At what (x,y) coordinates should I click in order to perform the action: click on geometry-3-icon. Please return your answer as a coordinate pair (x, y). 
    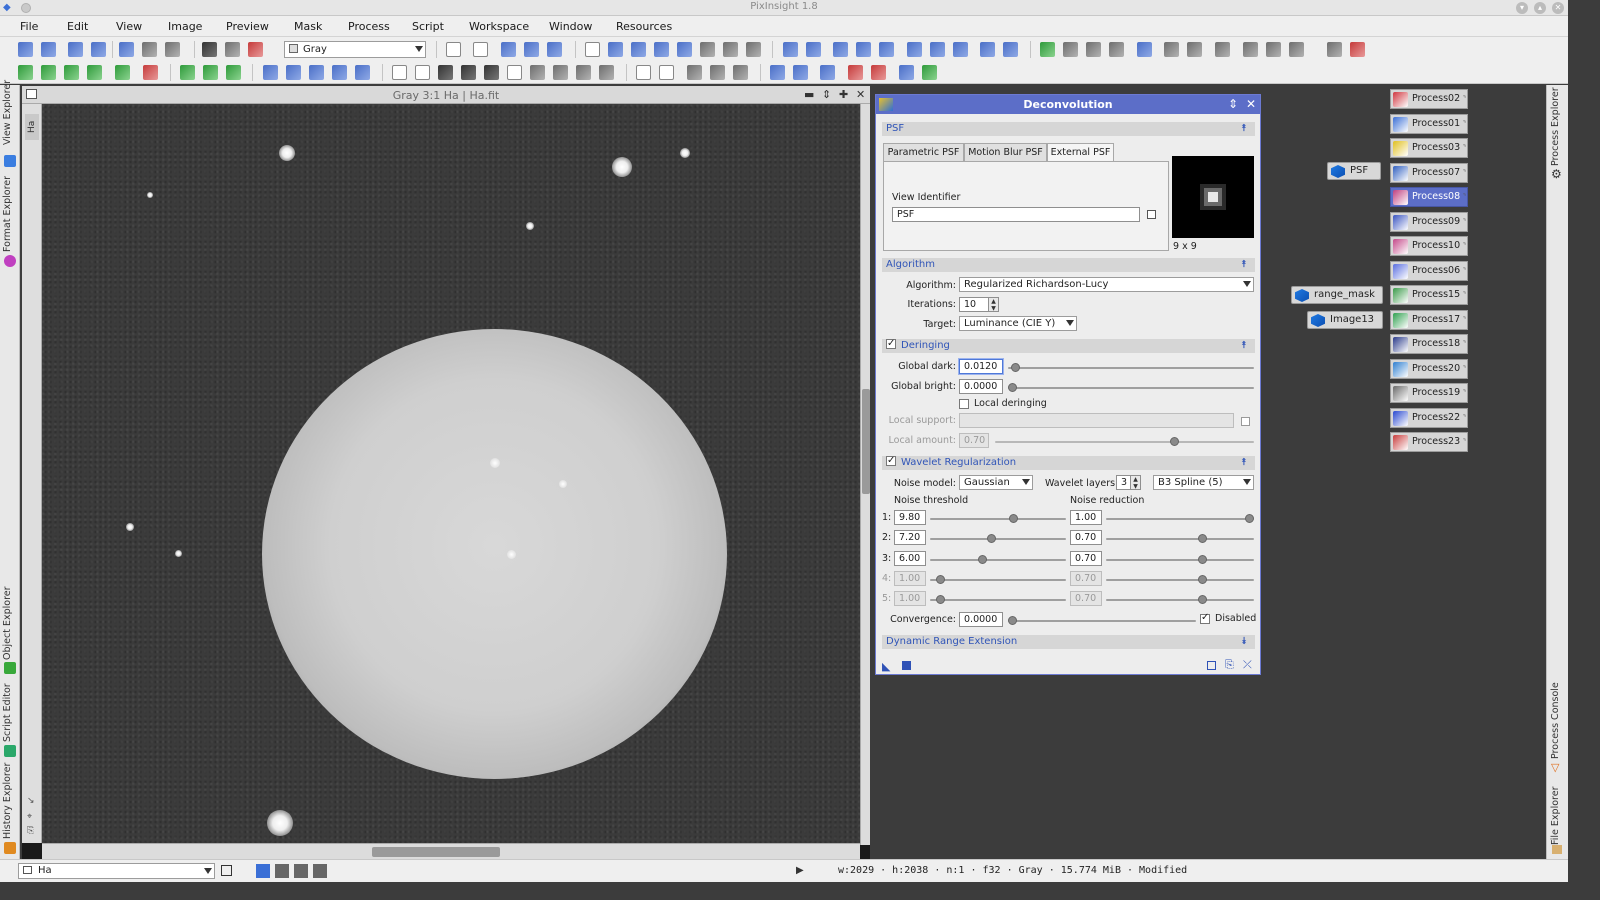
    Looking at the image, I should click on (694, 72).